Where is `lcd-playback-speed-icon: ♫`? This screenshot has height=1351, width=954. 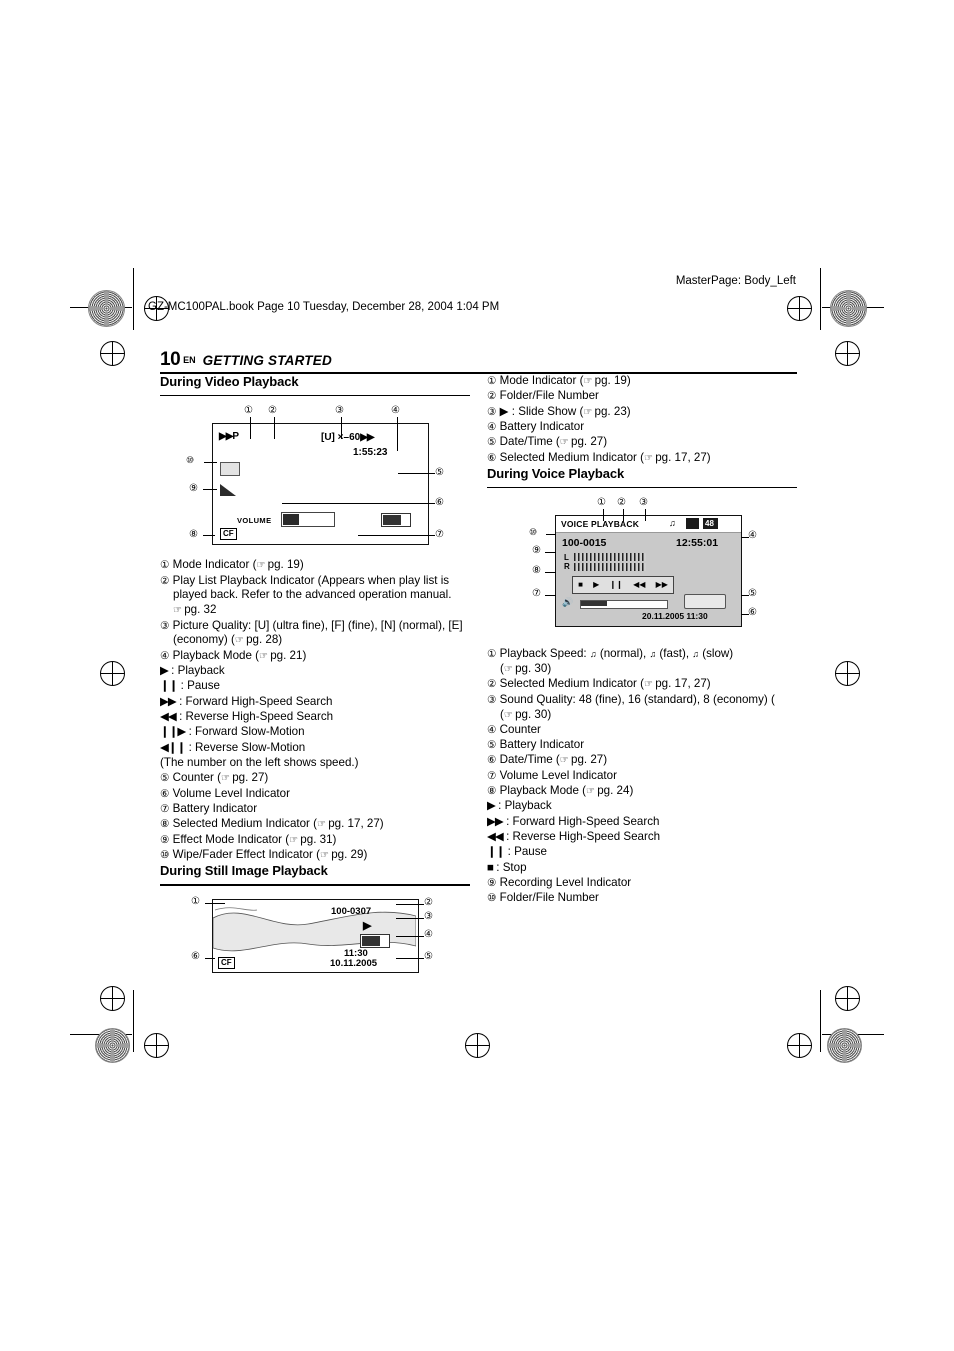
lcd-playback-speed-icon: ♫ is located at coordinates (672, 523).